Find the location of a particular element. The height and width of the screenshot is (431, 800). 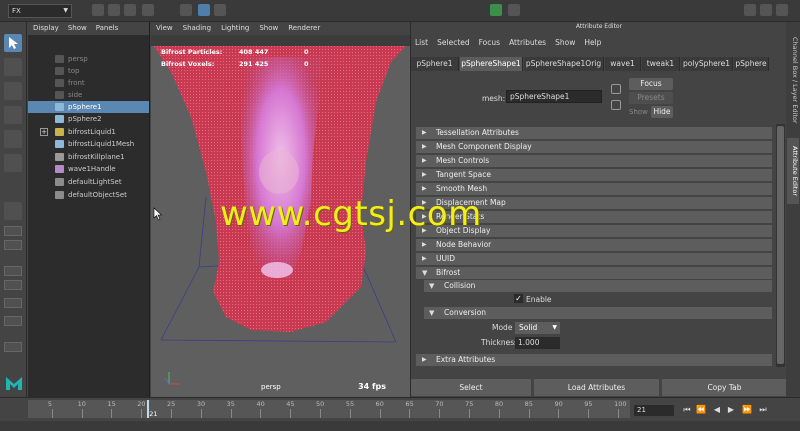

tab-psphereshape1orig: pSphereShape1Orig is located at coordinates (564, 64).